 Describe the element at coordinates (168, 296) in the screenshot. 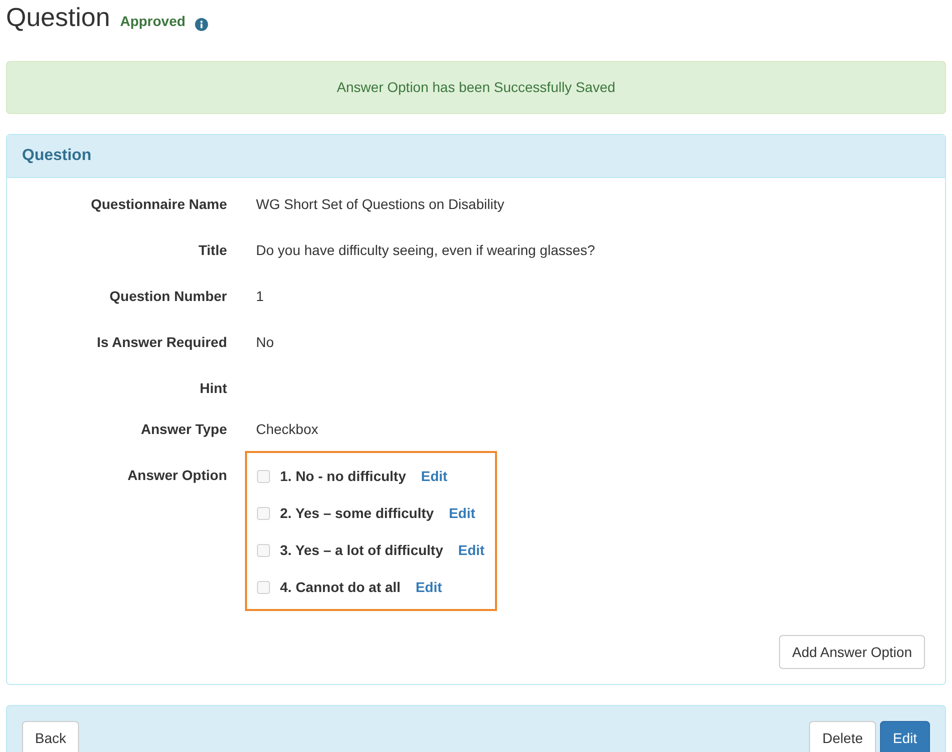

I see `field-label: Question Number` at that location.